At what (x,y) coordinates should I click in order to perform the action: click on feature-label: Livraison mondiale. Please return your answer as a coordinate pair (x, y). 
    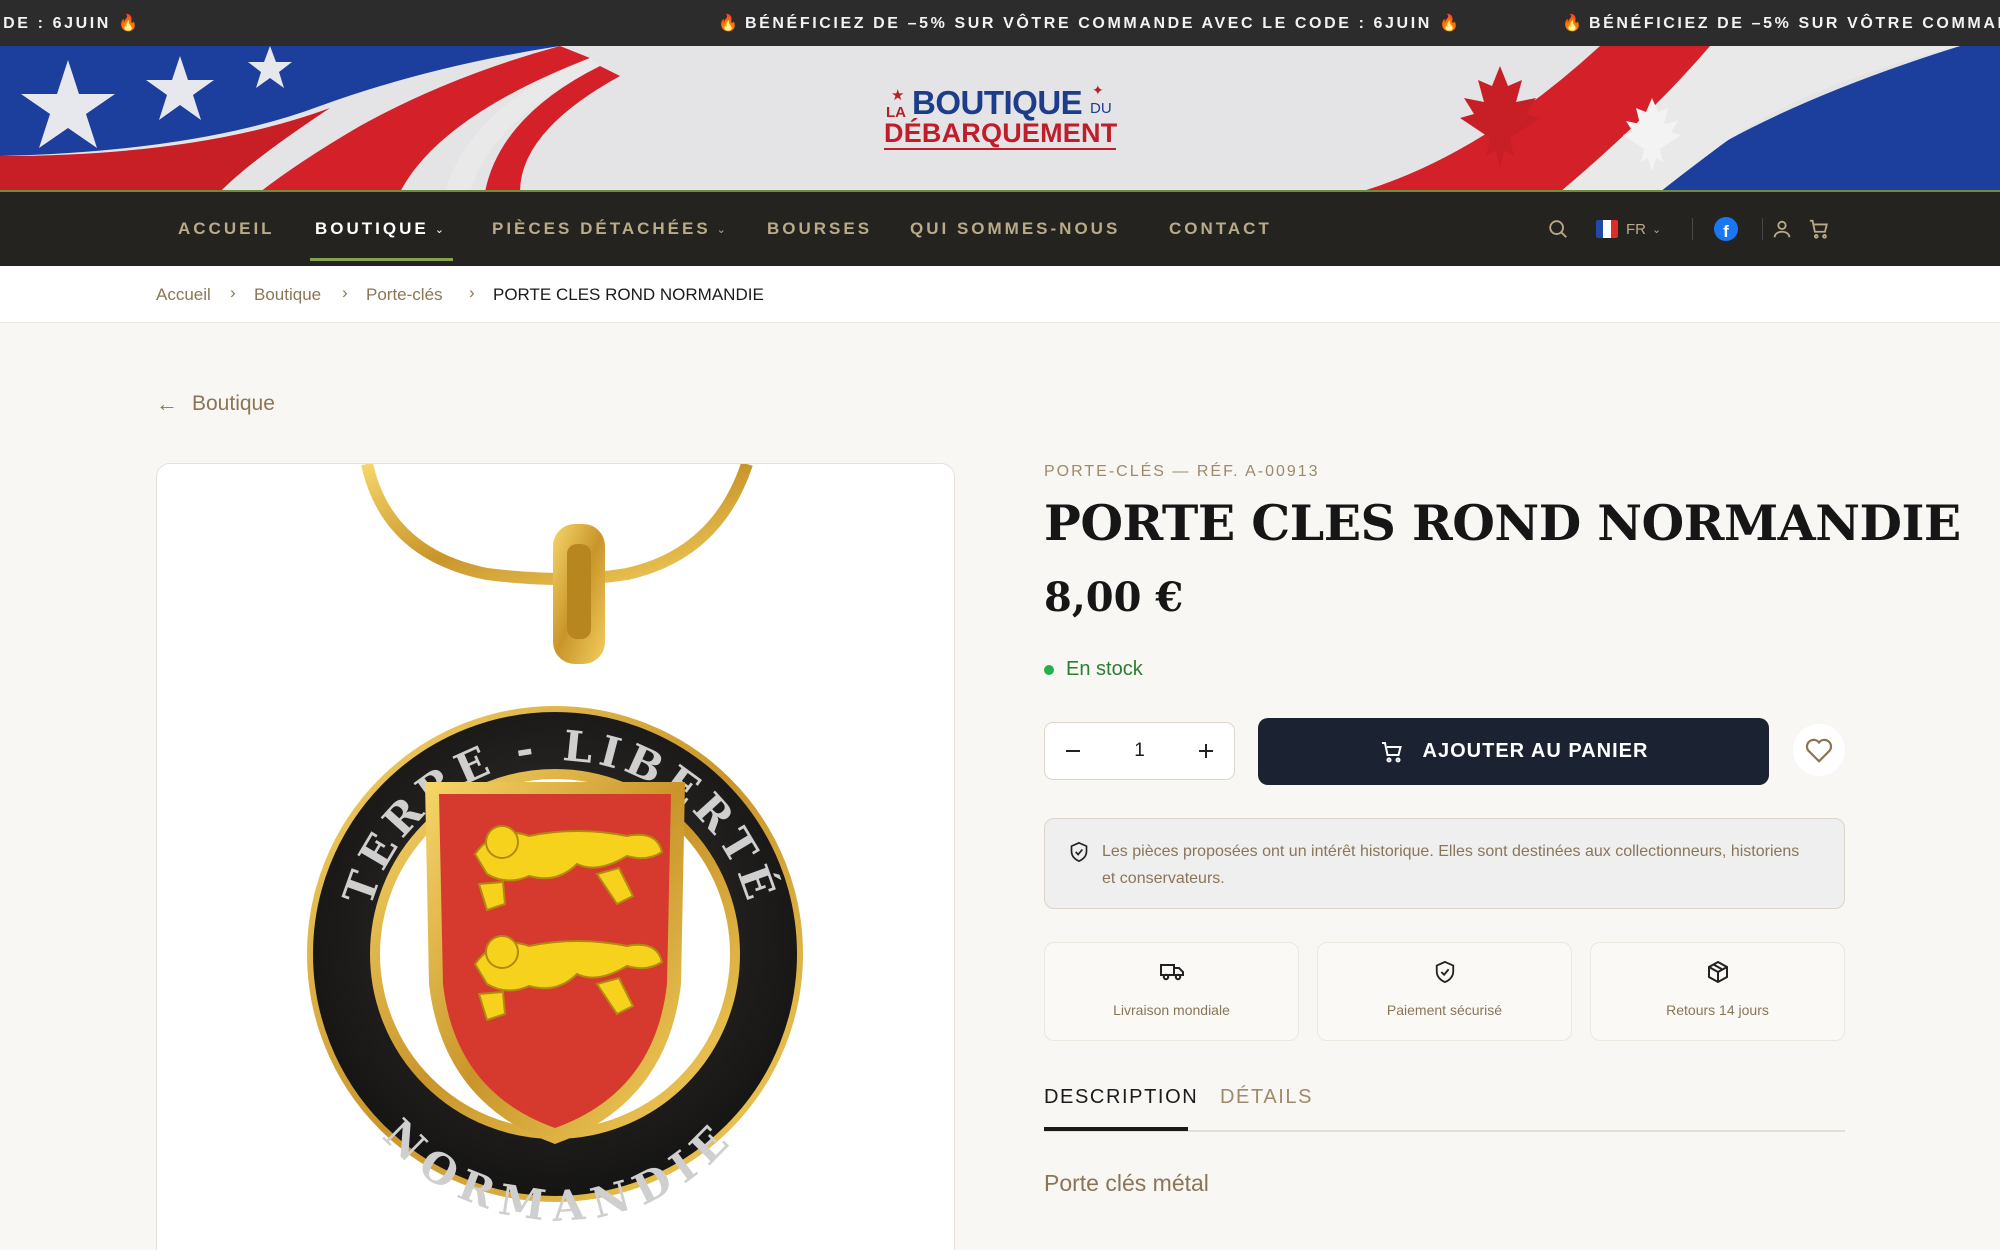
    Looking at the image, I should click on (1171, 1010).